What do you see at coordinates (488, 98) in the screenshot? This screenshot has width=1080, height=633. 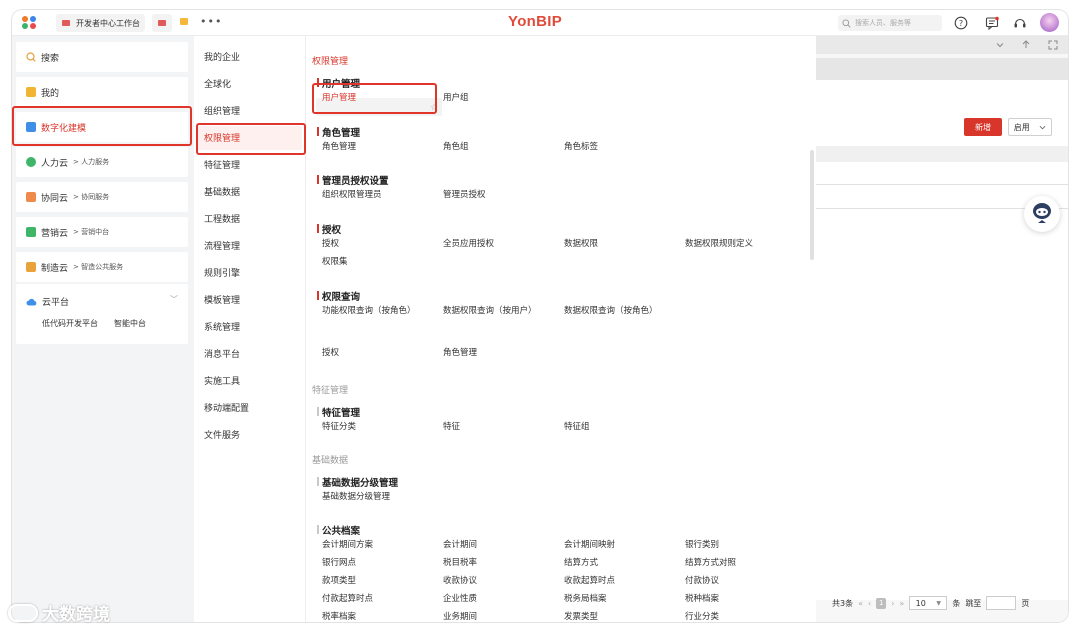 I see `menu-link: 用户组` at bounding box center [488, 98].